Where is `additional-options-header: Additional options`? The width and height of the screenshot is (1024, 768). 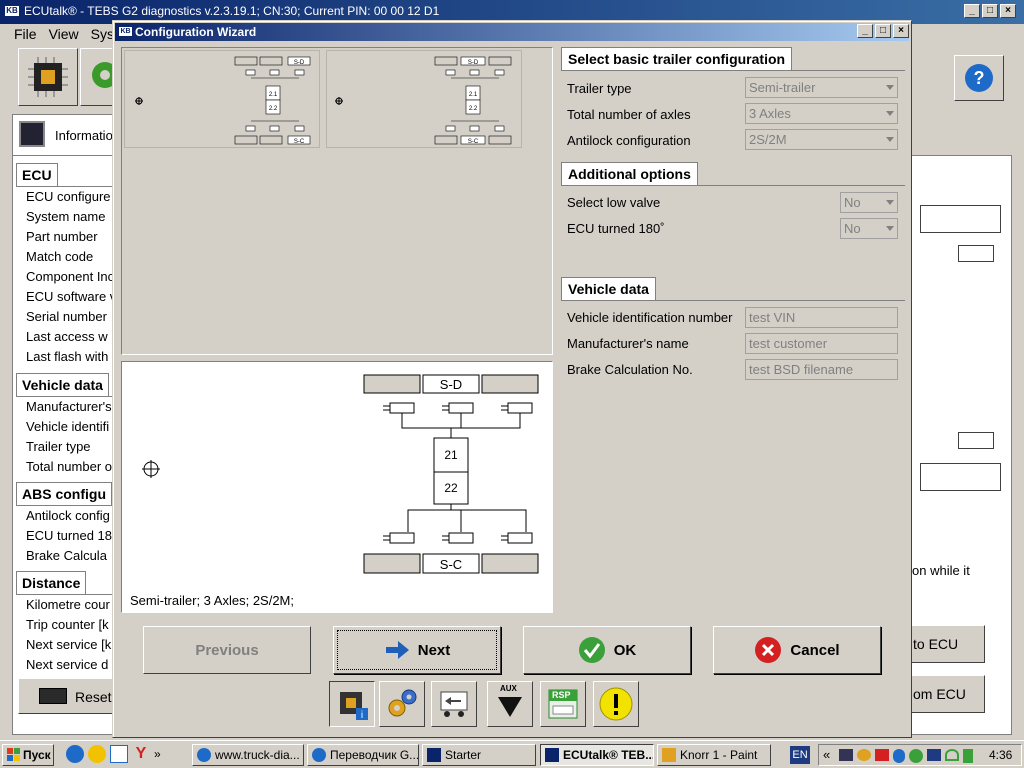
additional-options-header: Additional options is located at coordinates (629, 174).